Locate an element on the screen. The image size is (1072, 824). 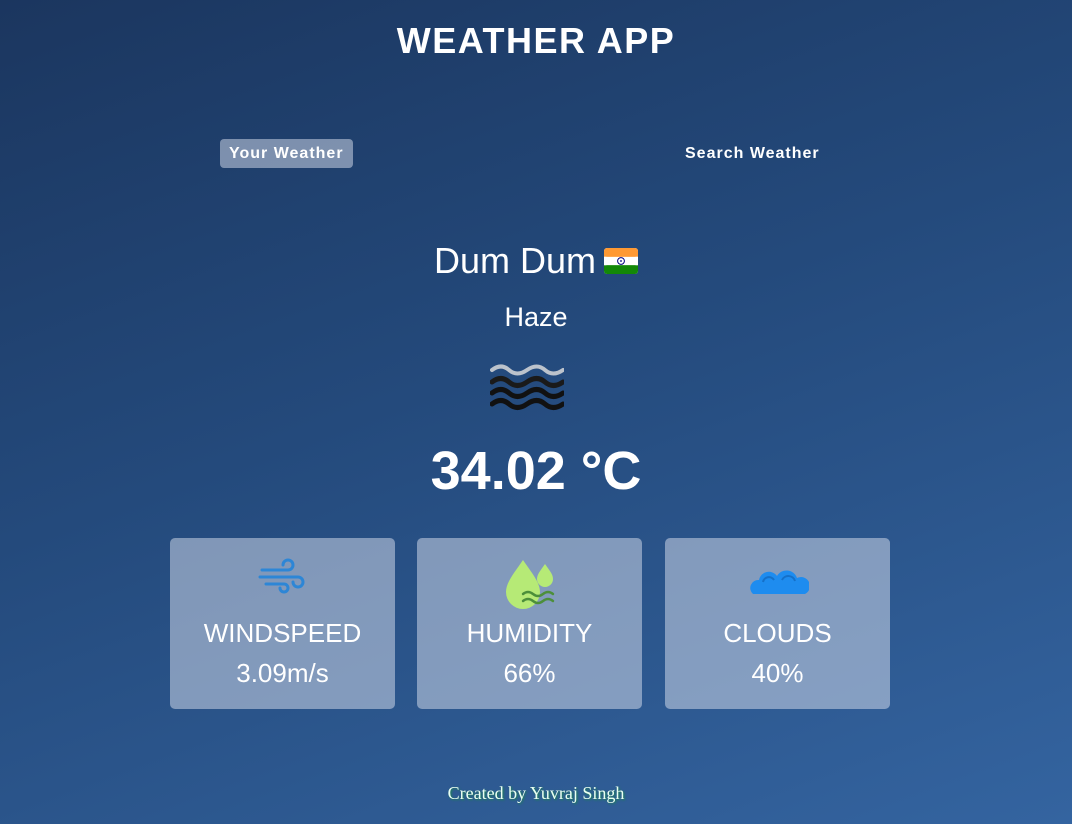
tab-your-weather: Your Weather is located at coordinates (286, 153).